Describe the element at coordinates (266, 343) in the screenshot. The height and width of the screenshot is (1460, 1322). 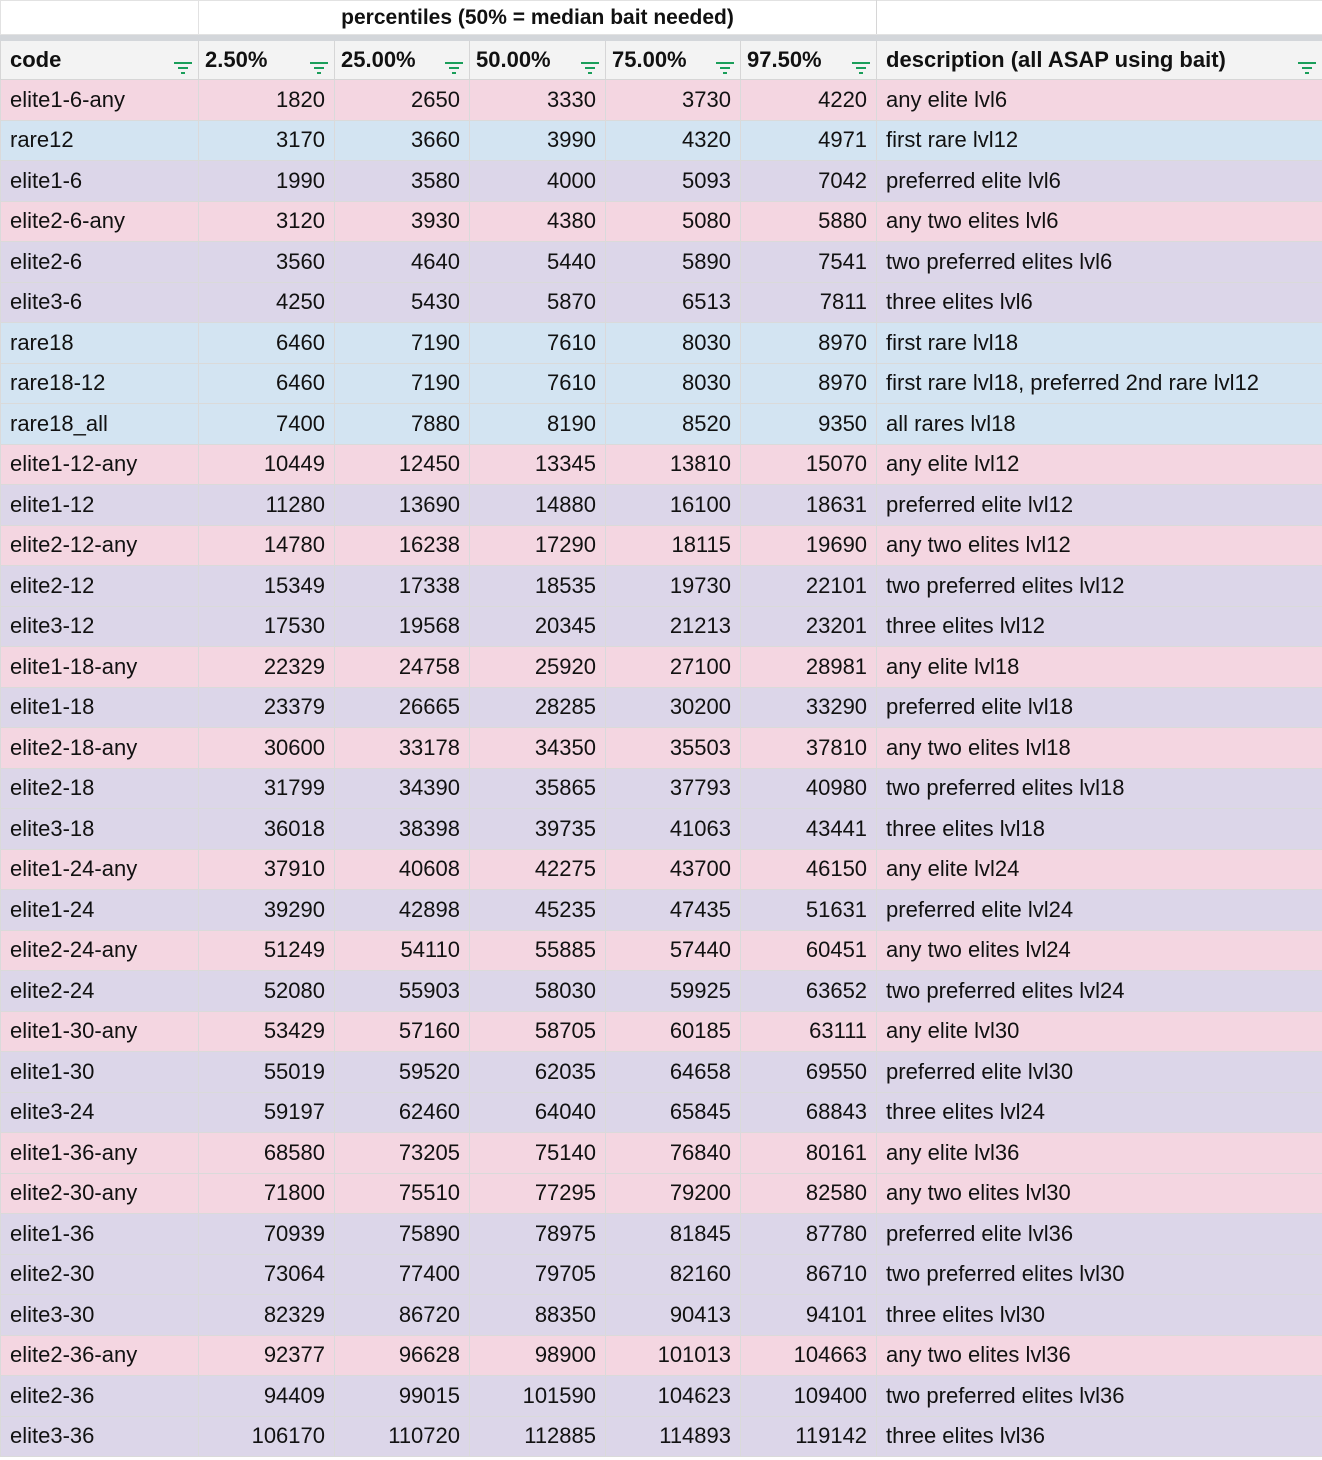
I see `p2-5-cell: 6460` at that location.